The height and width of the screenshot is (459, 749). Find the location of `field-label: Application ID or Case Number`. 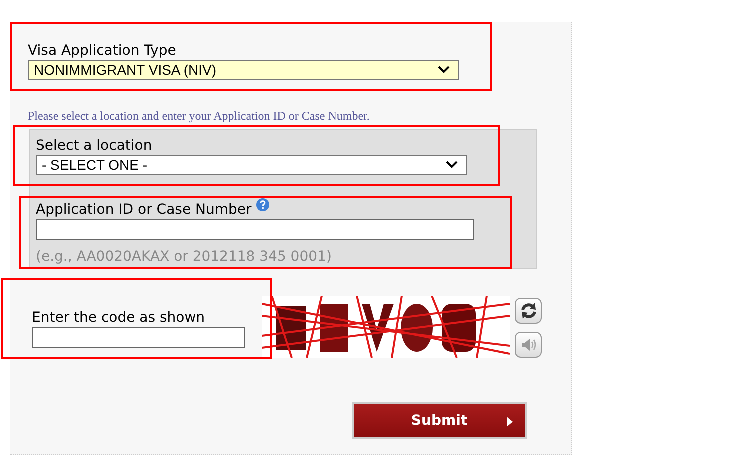

field-label: Application ID or Case Number is located at coordinates (144, 210).